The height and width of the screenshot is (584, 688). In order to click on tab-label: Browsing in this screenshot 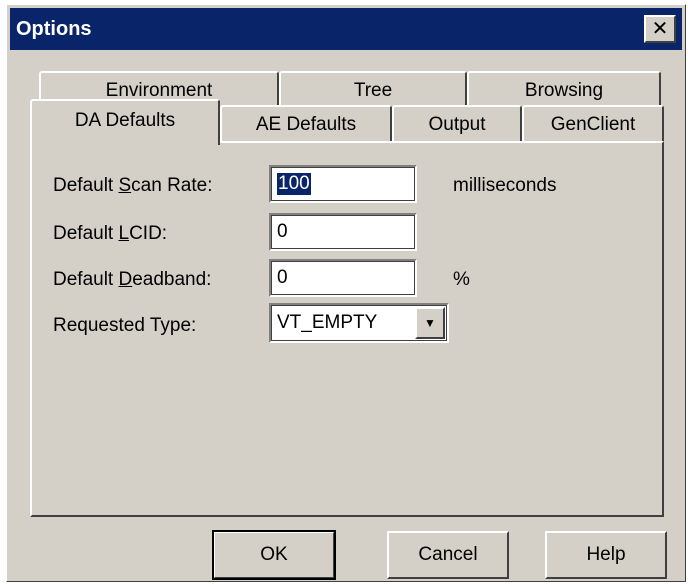, I will do `click(564, 90)`.